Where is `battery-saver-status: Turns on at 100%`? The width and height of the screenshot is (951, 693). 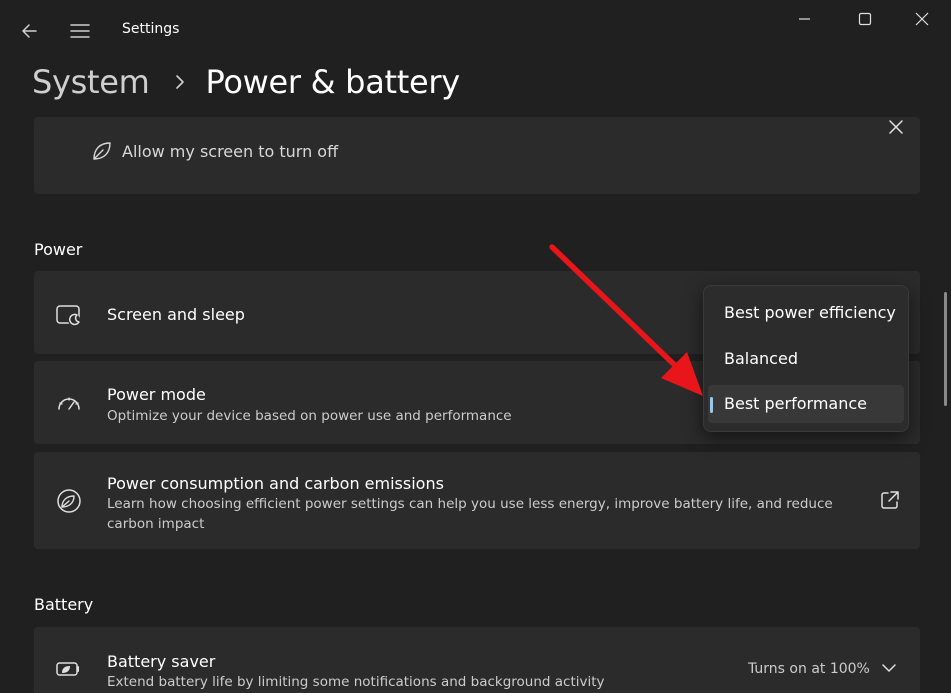 battery-saver-status: Turns on at 100% is located at coordinates (809, 669).